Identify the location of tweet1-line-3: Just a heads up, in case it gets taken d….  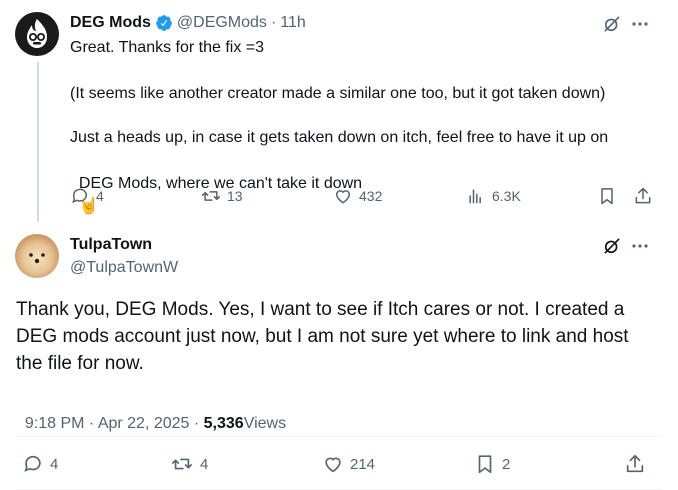
(339, 137).